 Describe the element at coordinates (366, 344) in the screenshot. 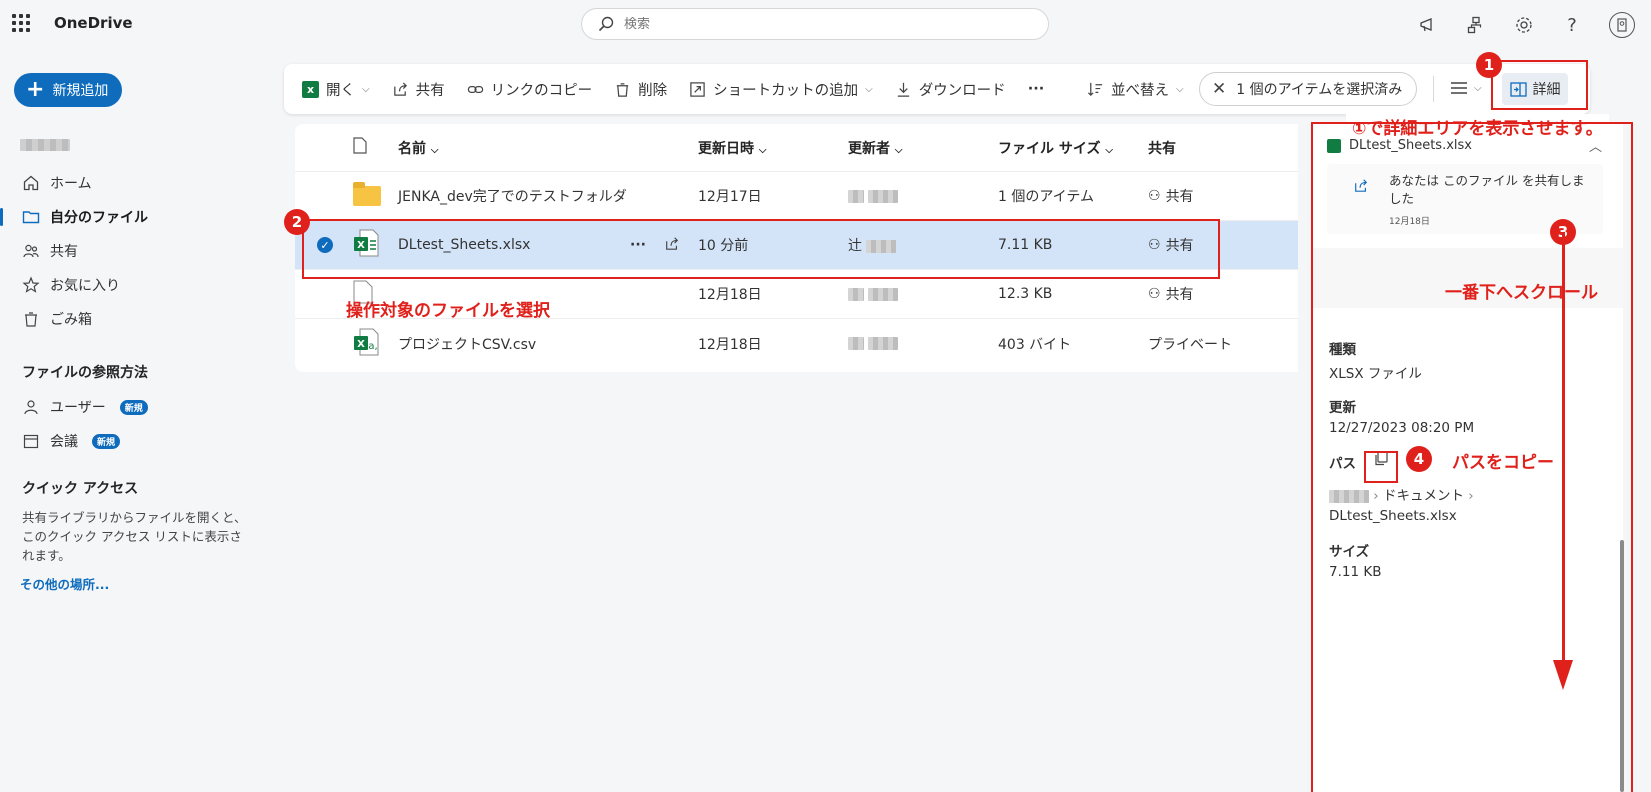

I see `csv-file-icon: Xa,` at that location.